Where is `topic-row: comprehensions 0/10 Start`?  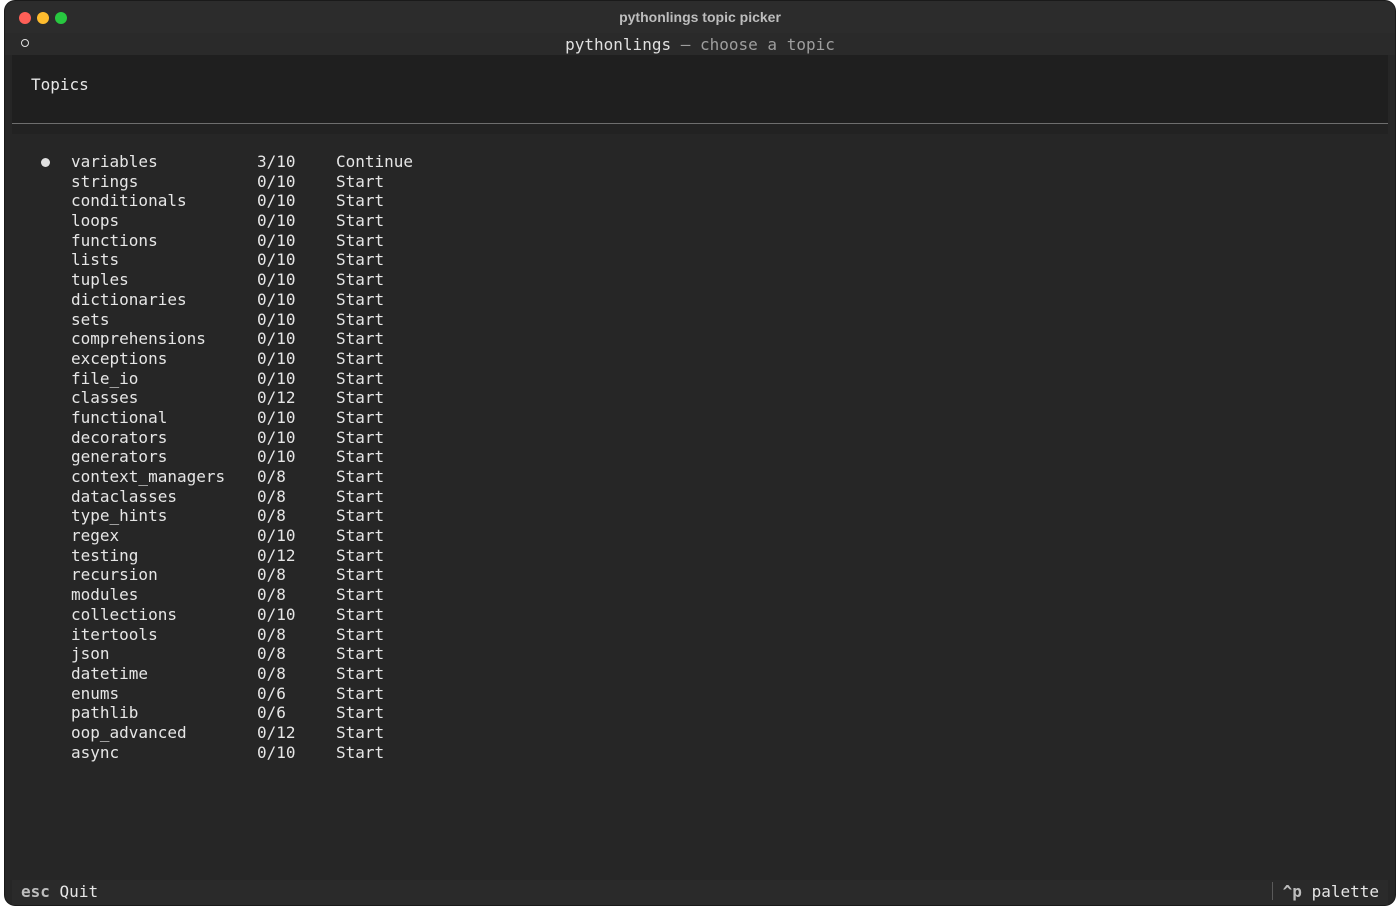
topic-row: comprehensions 0/10 Start is located at coordinates (700, 339).